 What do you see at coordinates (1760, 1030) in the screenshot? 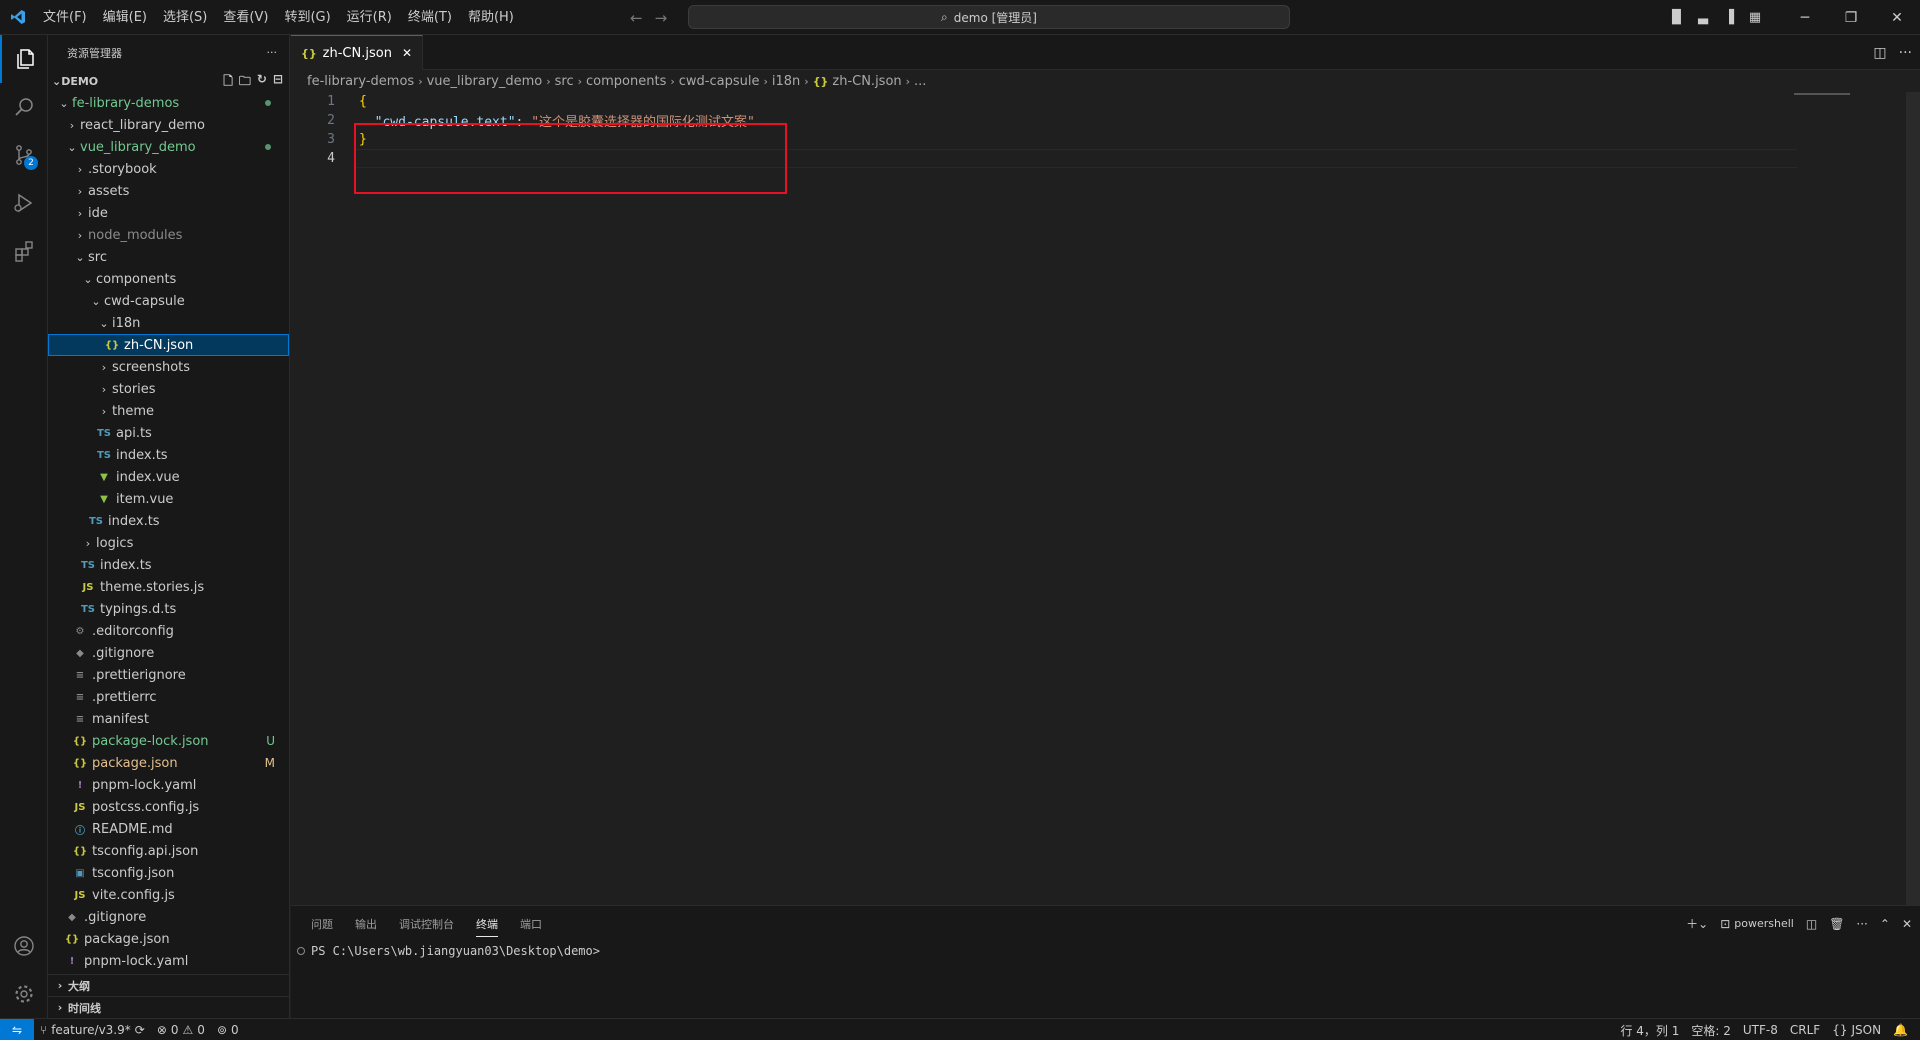
I see `encoding: UTF-8` at bounding box center [1760, 1030].